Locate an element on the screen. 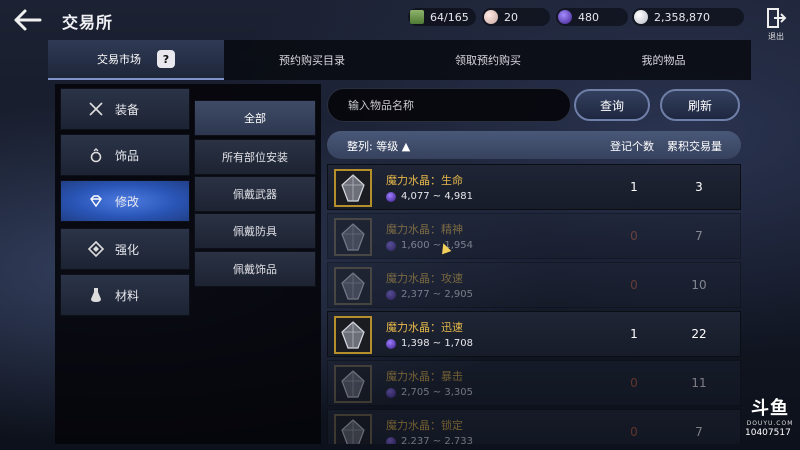 The height and width of the screenshot is (450, 800). crystal-balance-value: 480 is located at coordinates (588, 17).